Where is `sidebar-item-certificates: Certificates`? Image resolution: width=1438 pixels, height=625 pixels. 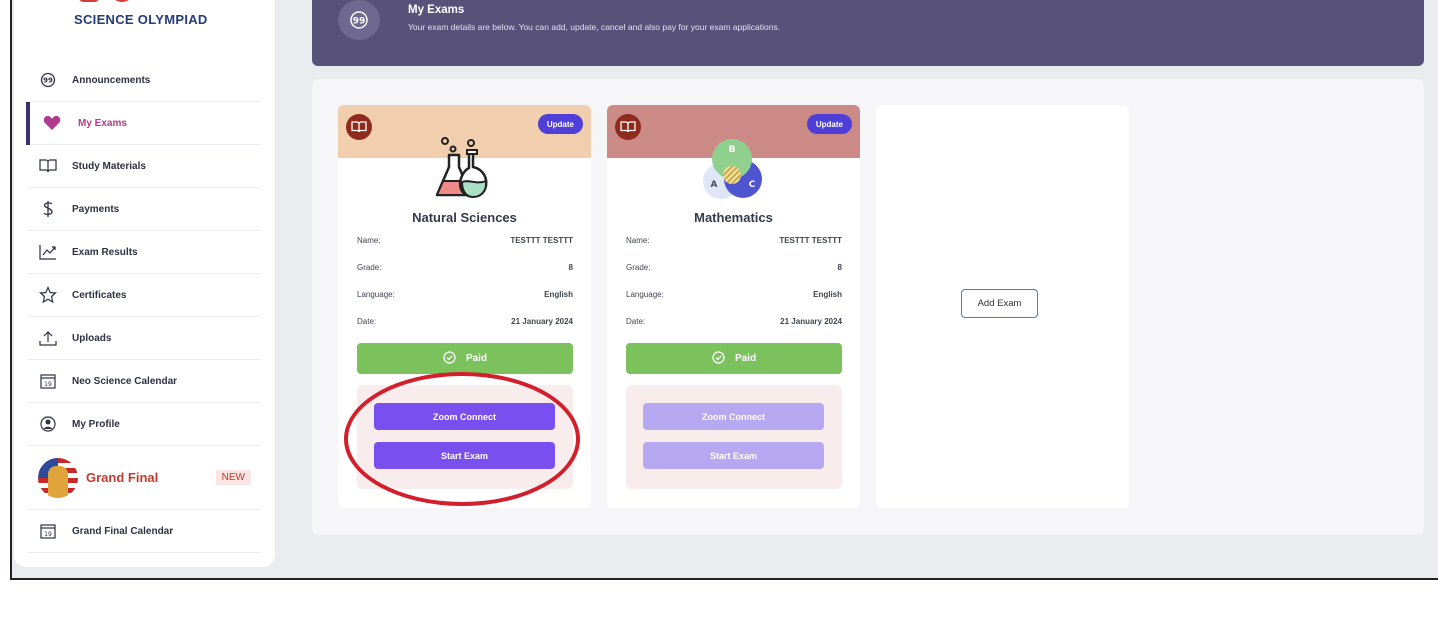 sidebar-item-certificates: Certificates is located at coordinates (144, 295).